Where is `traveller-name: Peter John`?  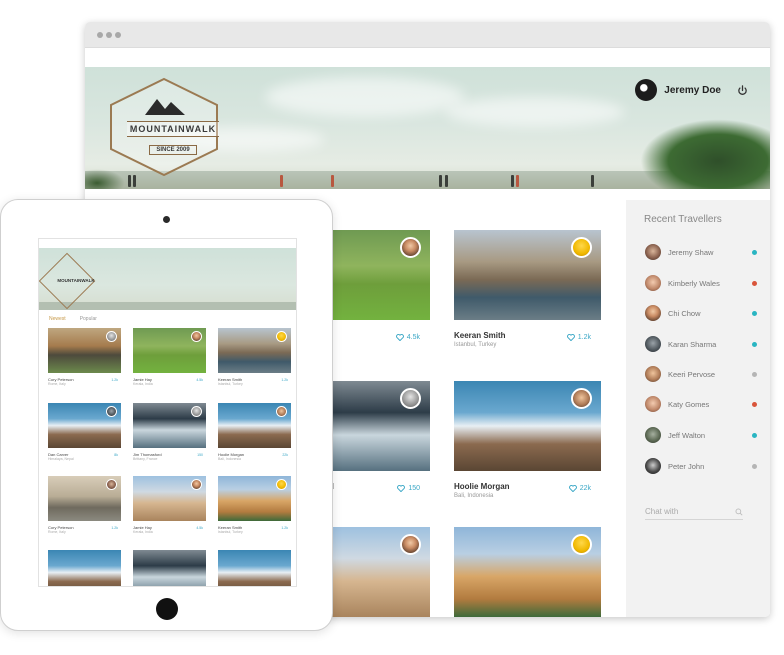
traveller-name: Peter John is located at coordinates (710, 466).